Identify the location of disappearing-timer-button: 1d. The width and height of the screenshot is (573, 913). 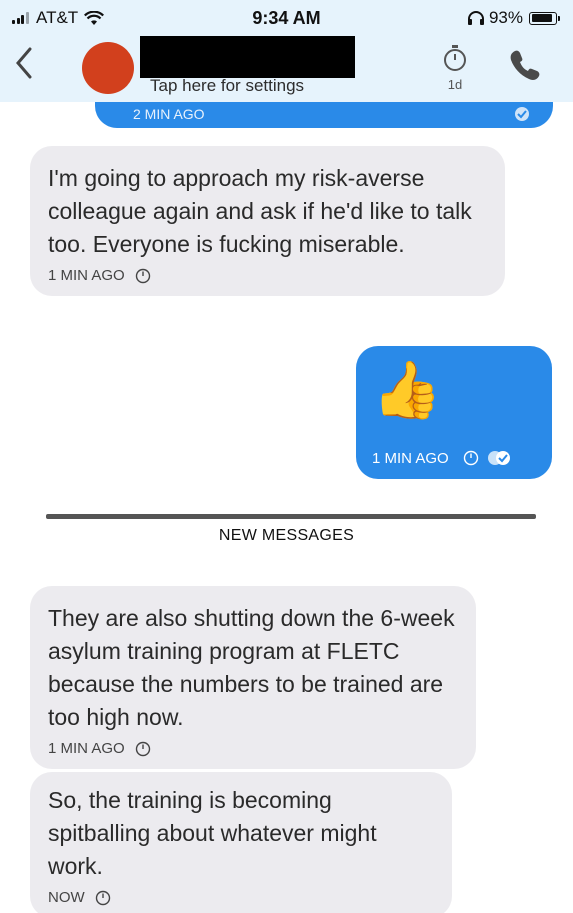
(455, 68).